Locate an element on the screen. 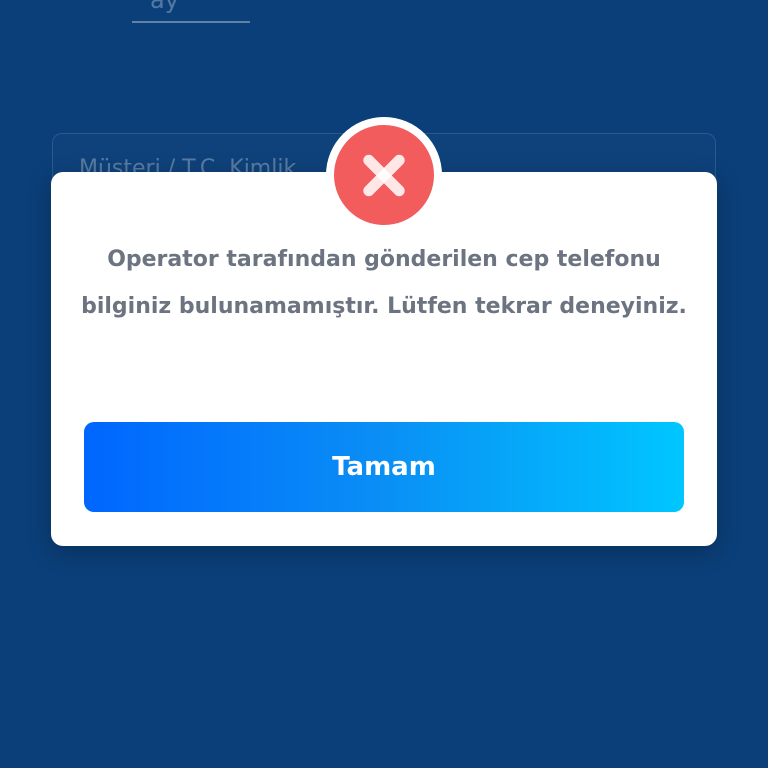  background-tab-underline is located at coordinates (191, 22).